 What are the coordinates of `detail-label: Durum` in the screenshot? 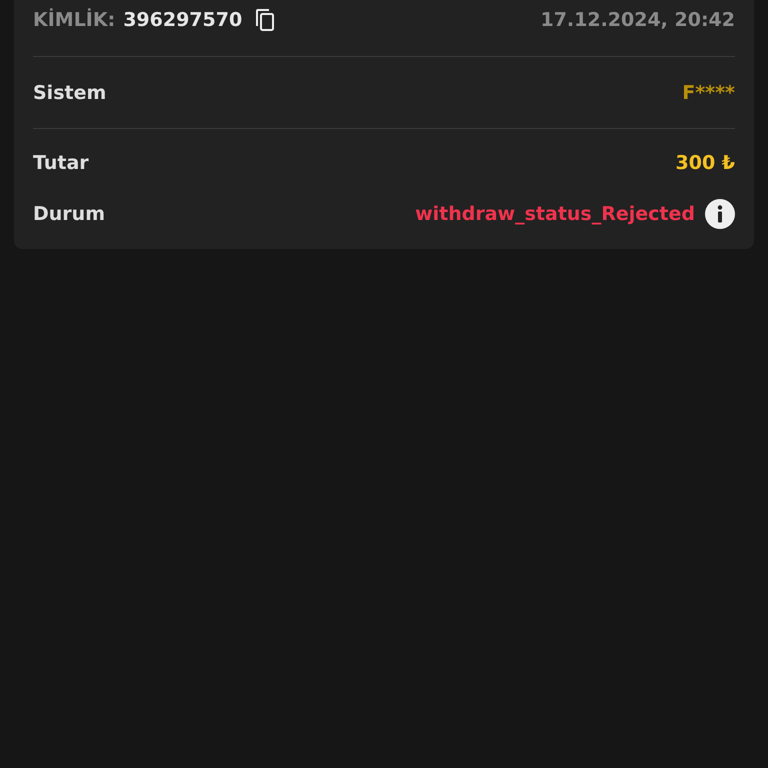 It's located at (69, 214).